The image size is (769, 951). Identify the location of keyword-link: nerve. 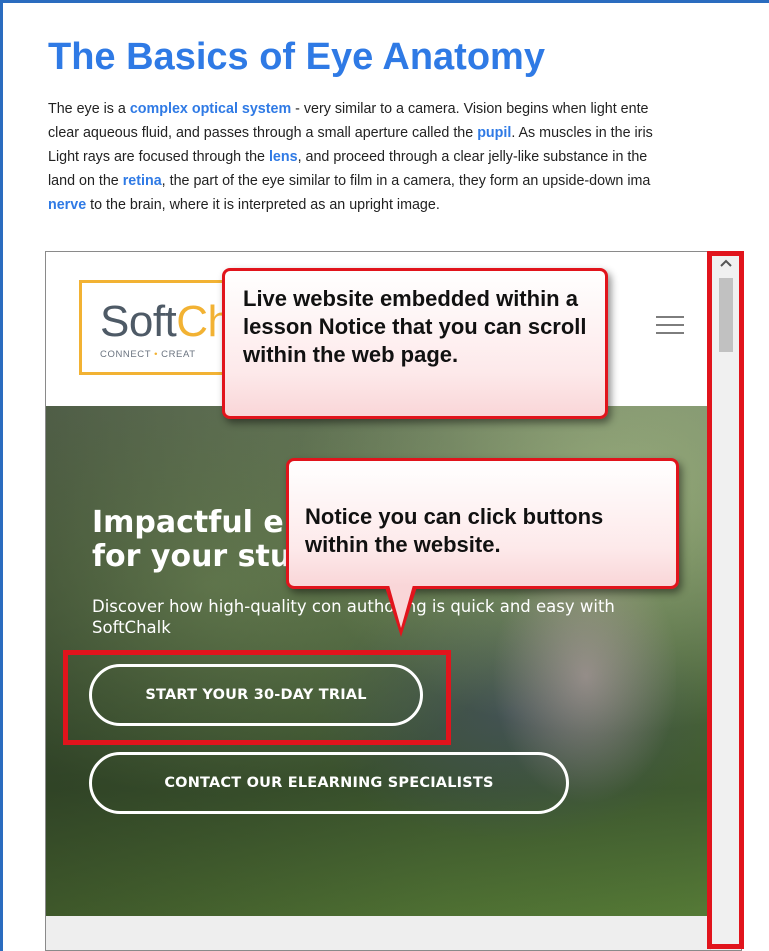
(67, 205).